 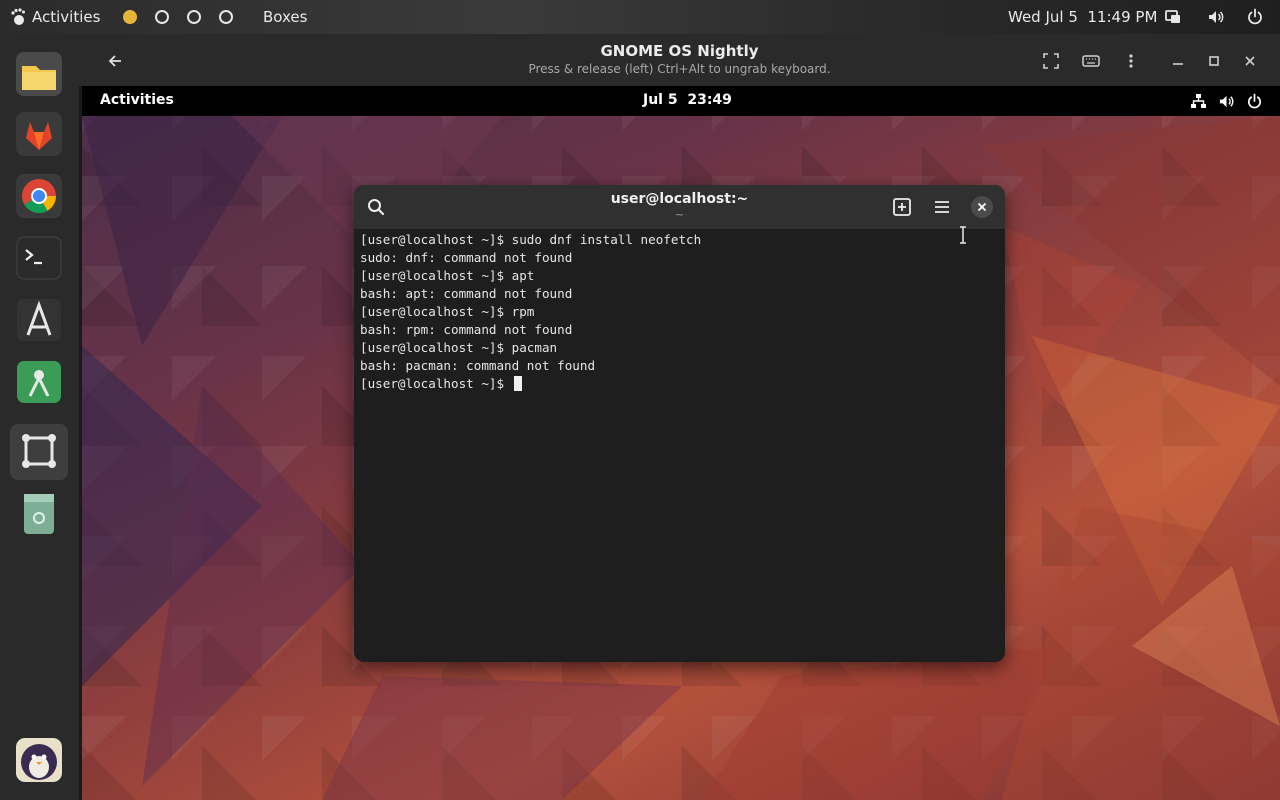 What do you see at coordinates (1255, 17) in the screenshot?
I see `power-icon` at bounding box center [1255, 17].